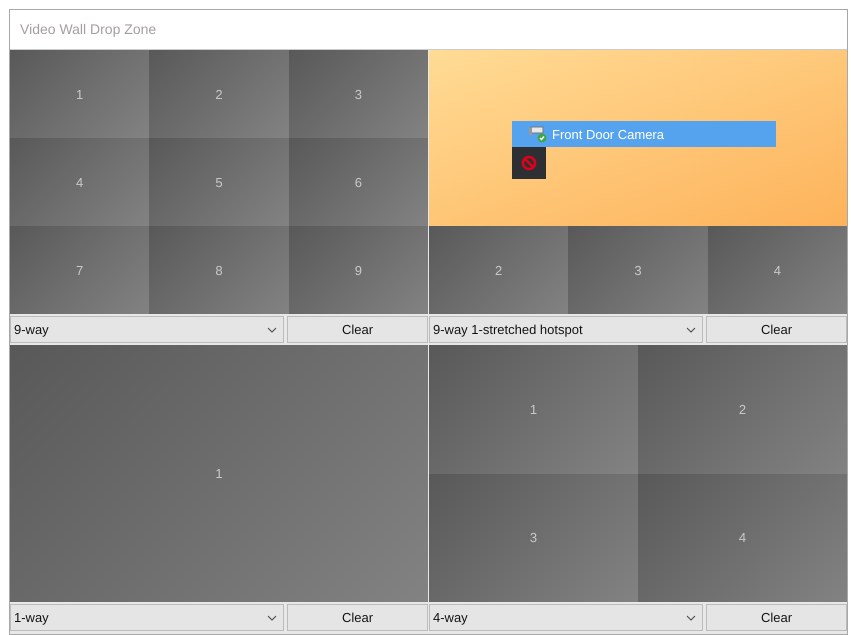  Describe the element at coordinates (566, 329) in the screenshot. I see `layout-dropdown: 9-way 1-stretched hotspot` at that location.